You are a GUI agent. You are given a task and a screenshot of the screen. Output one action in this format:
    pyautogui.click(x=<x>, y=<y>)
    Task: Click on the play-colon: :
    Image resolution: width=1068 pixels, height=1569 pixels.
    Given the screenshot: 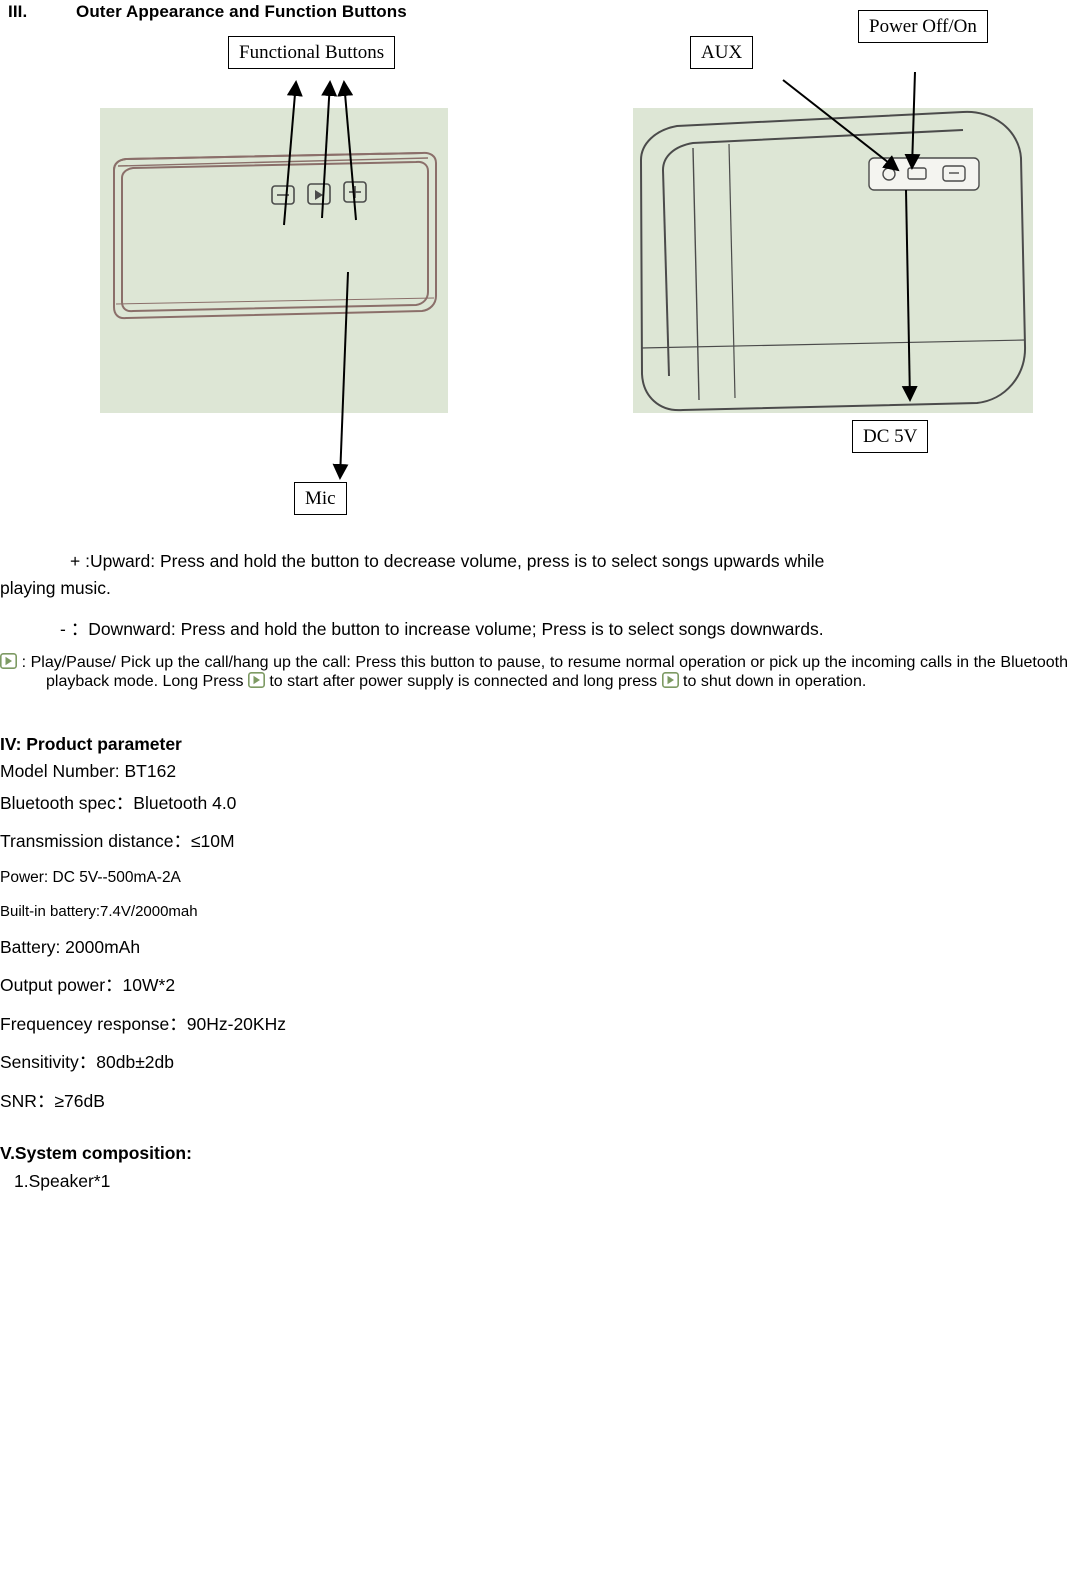 What is the action you would take?
    pyautogui.click(x=24, y=663)
    